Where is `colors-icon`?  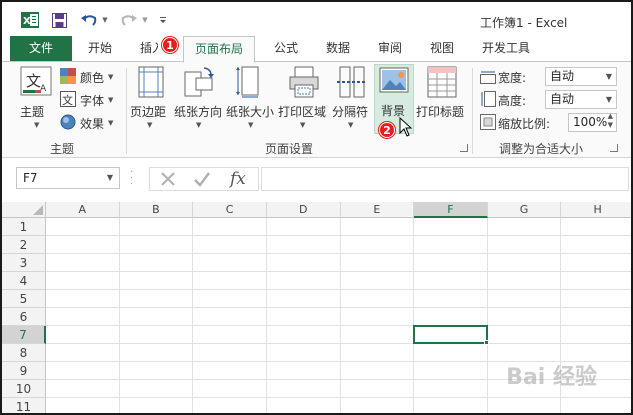 colors-icon is located at coordinates (68, 76).